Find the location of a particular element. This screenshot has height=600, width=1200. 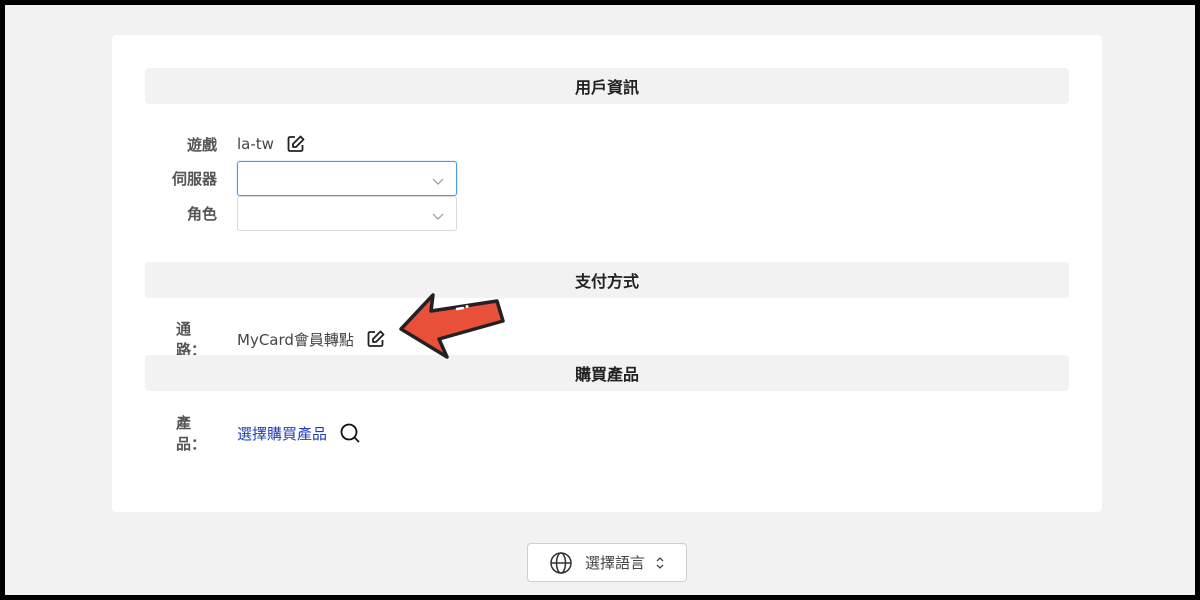

channel-row: 通路： MyCard會員轉點 is located at coordinates (265, 339).